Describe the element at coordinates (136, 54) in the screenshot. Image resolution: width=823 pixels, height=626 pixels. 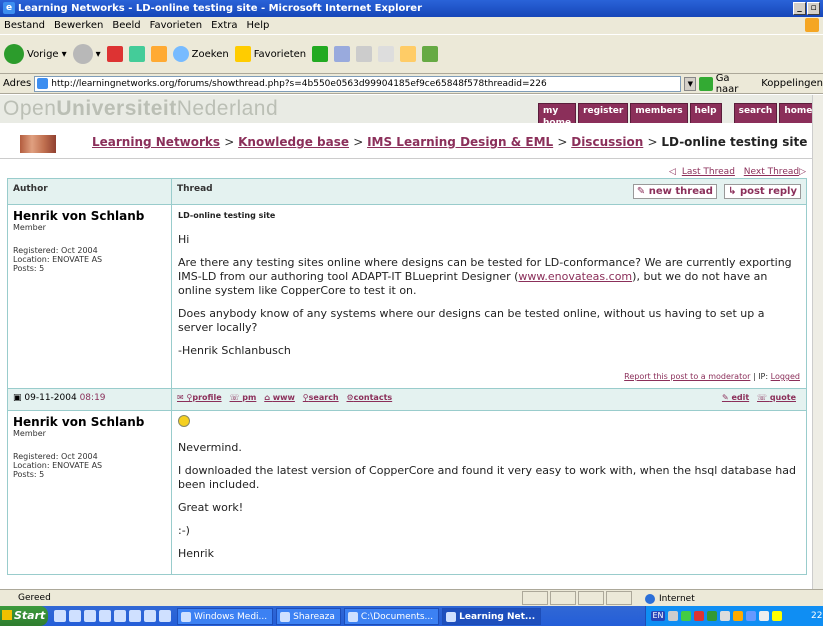
I see `refresh-icon` at that location.